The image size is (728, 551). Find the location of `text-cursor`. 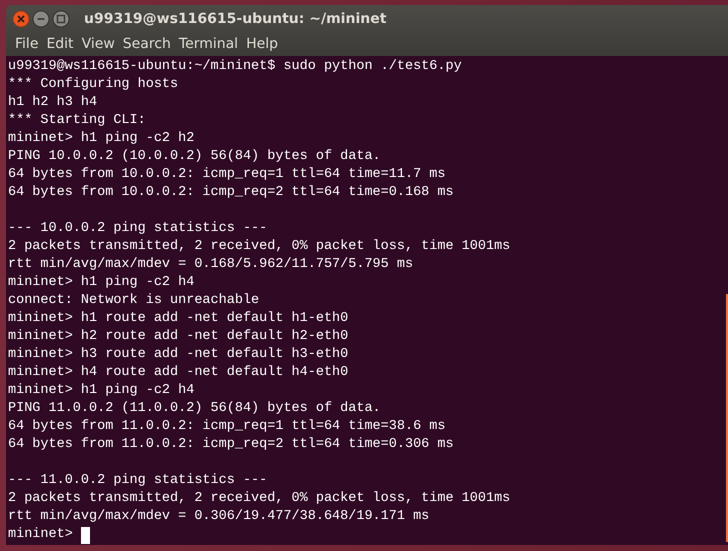

text-cursor is located at coordinates (85, 535).